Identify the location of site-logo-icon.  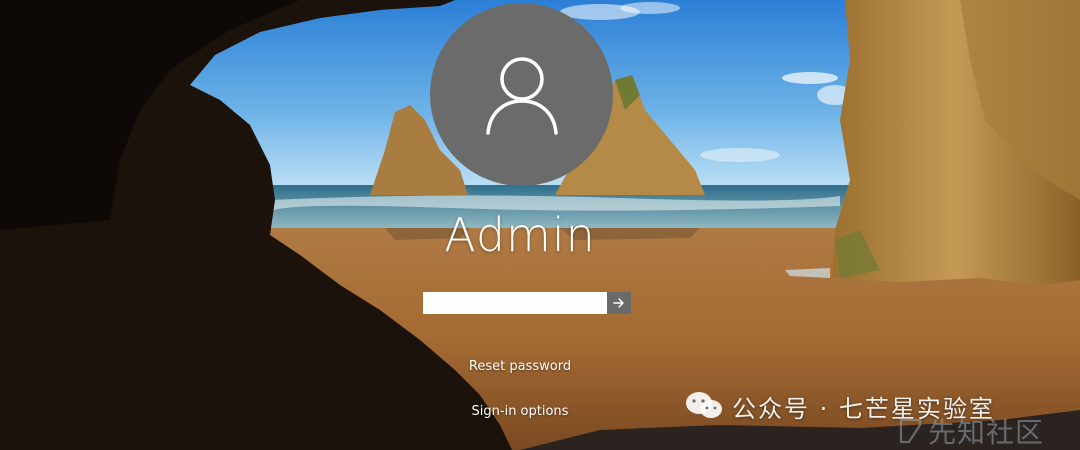
(910, 431).